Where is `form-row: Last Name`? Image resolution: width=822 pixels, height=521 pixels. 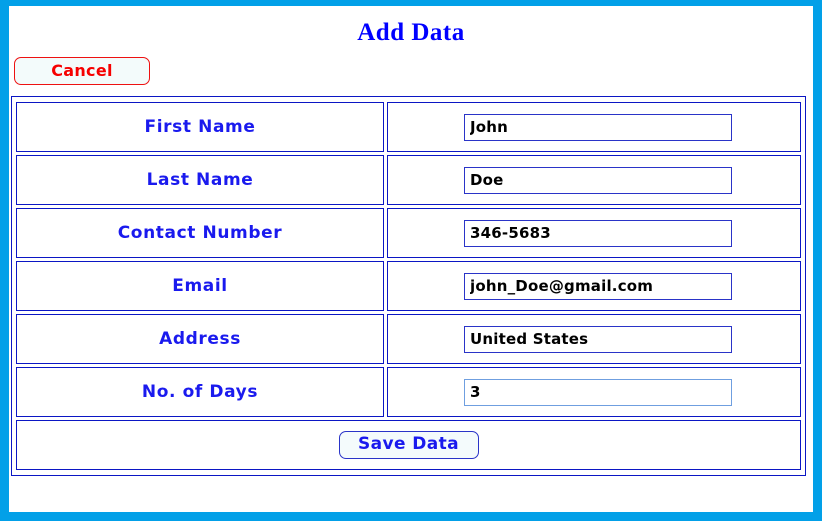
form-row: Last Name is located at coordinates (408, 180).